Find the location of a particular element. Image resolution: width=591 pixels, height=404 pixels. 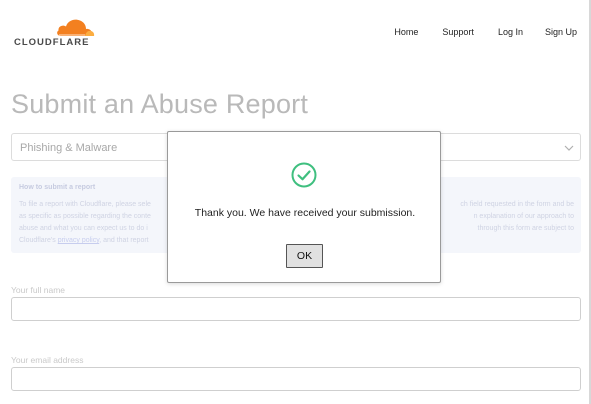

nav-support-link: Support is located at coordinates (458, 32).